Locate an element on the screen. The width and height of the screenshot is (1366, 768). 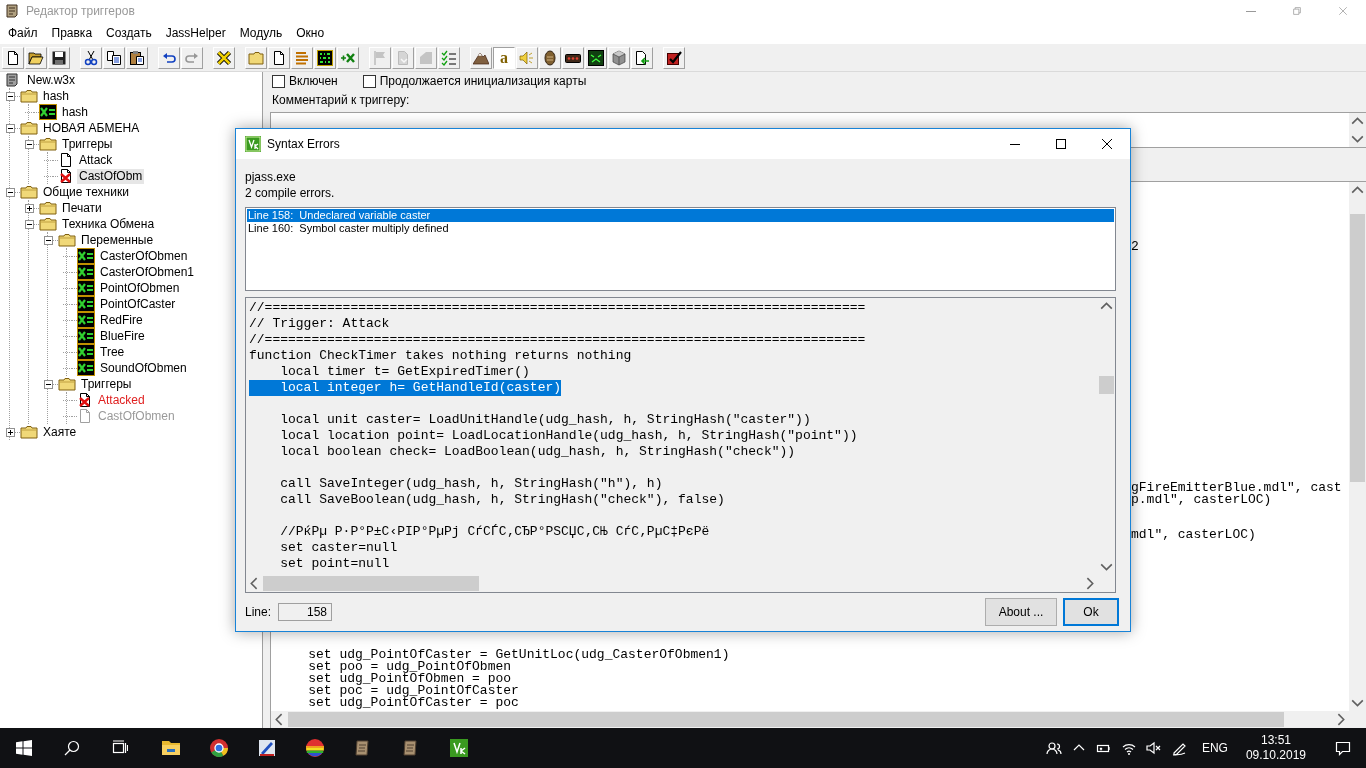
code-line: // Trigger: Attack is located at coordinates (319, 324).